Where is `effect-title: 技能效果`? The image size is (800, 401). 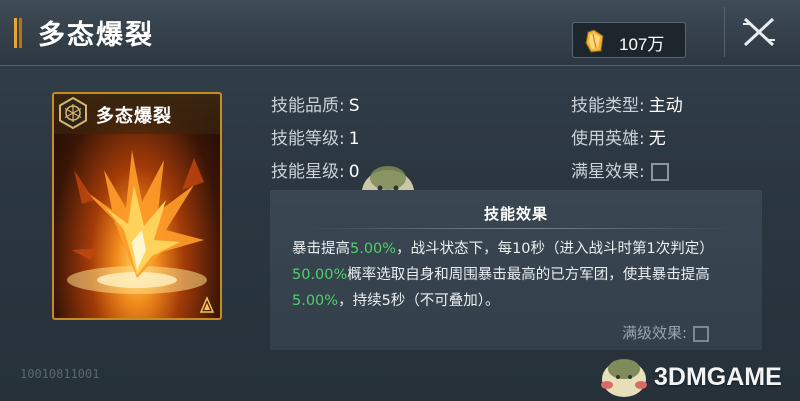 effect-title: 技能效果 is located at coordinates (515, 214).